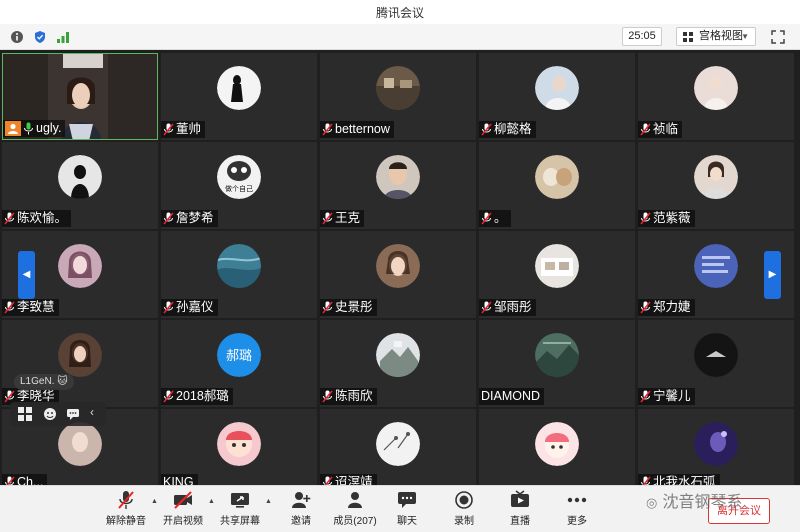 The width and height of the screenshot is (800, 532). I want to click on grid-view-button: 宫格视图 ▼, so click(716, 36).